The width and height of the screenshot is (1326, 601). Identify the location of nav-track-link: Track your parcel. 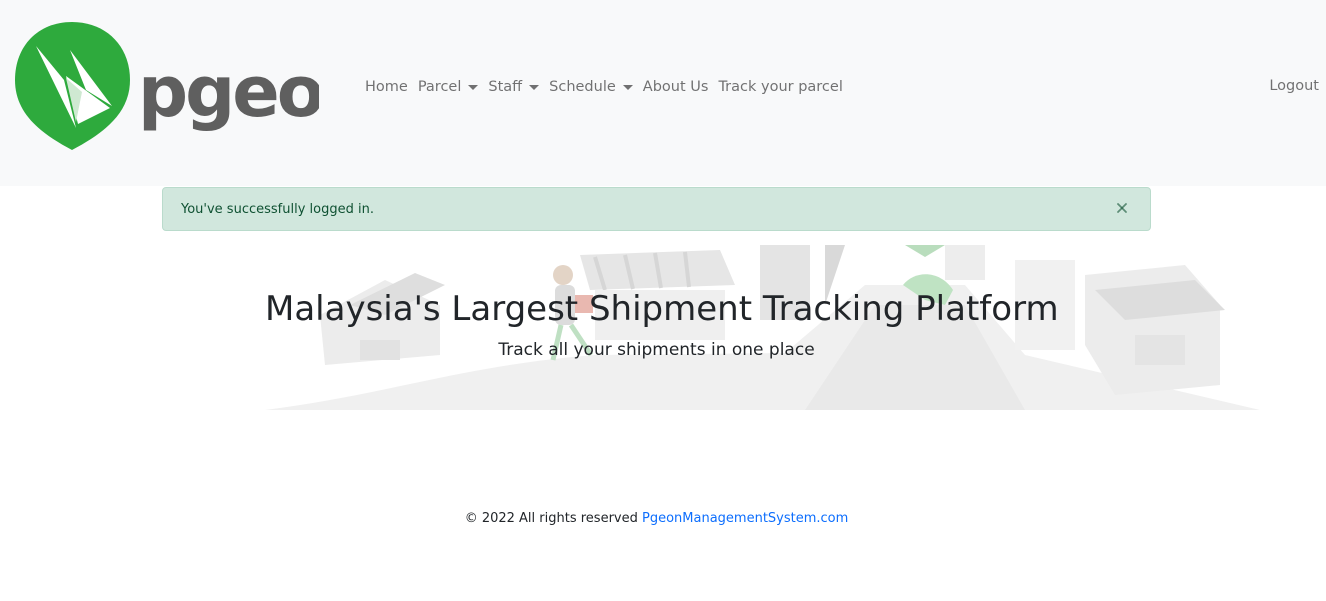
(780, 87).